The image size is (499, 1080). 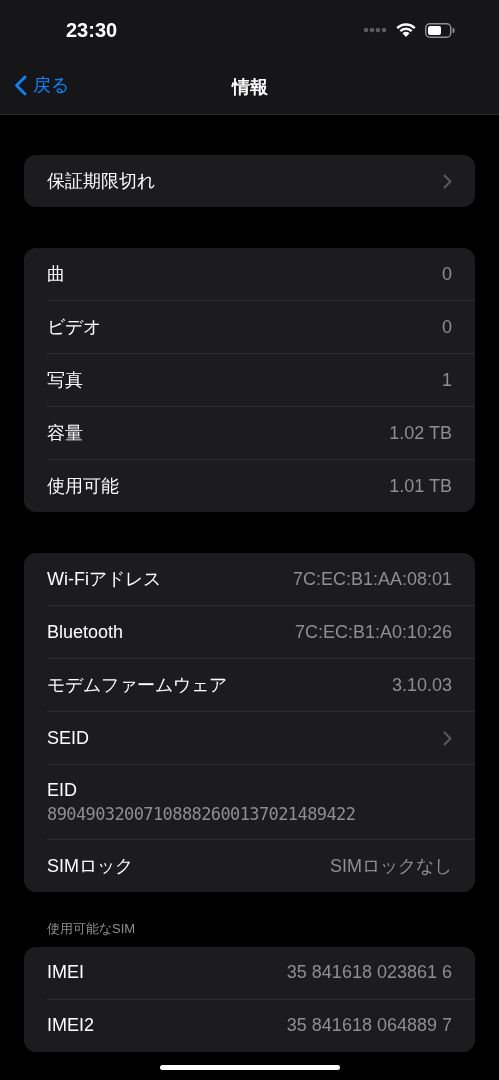 What do you see at coordinates (104, 579) in the screenshot?
I see `row-label: Wi-Fiアドレス` at bounding box center [104, 579].